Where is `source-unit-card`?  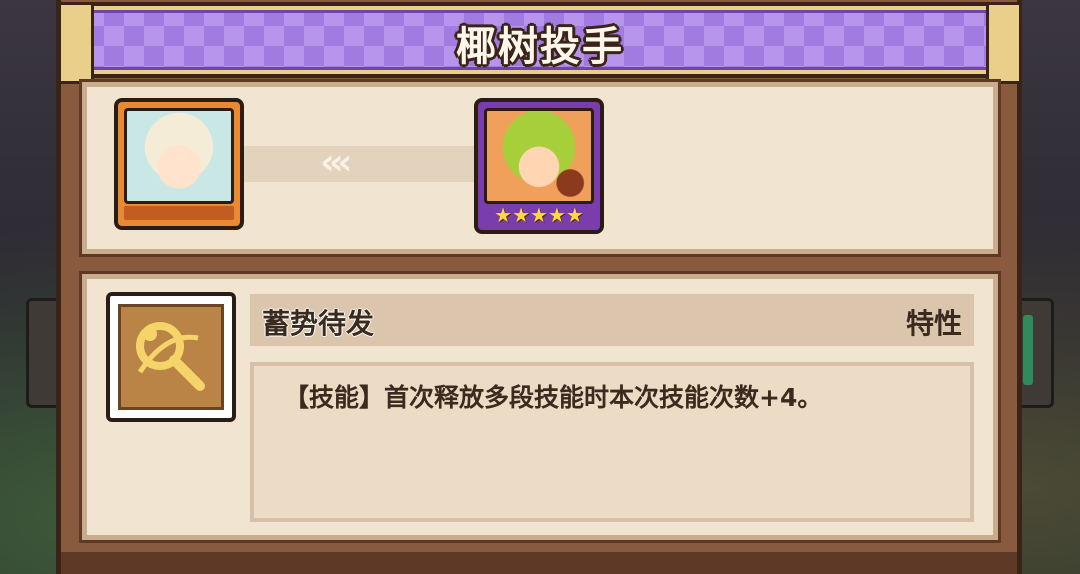 source-unit-card is located at coordinates (179, 164).